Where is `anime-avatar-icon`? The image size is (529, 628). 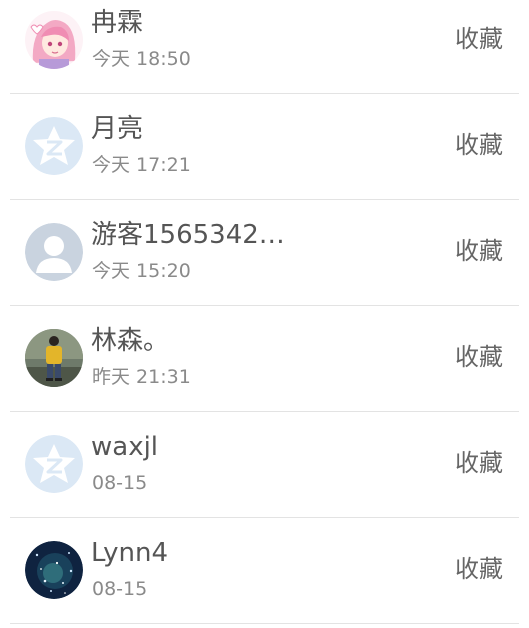 anime-avatar-icon is located at coordinates (54, 40).